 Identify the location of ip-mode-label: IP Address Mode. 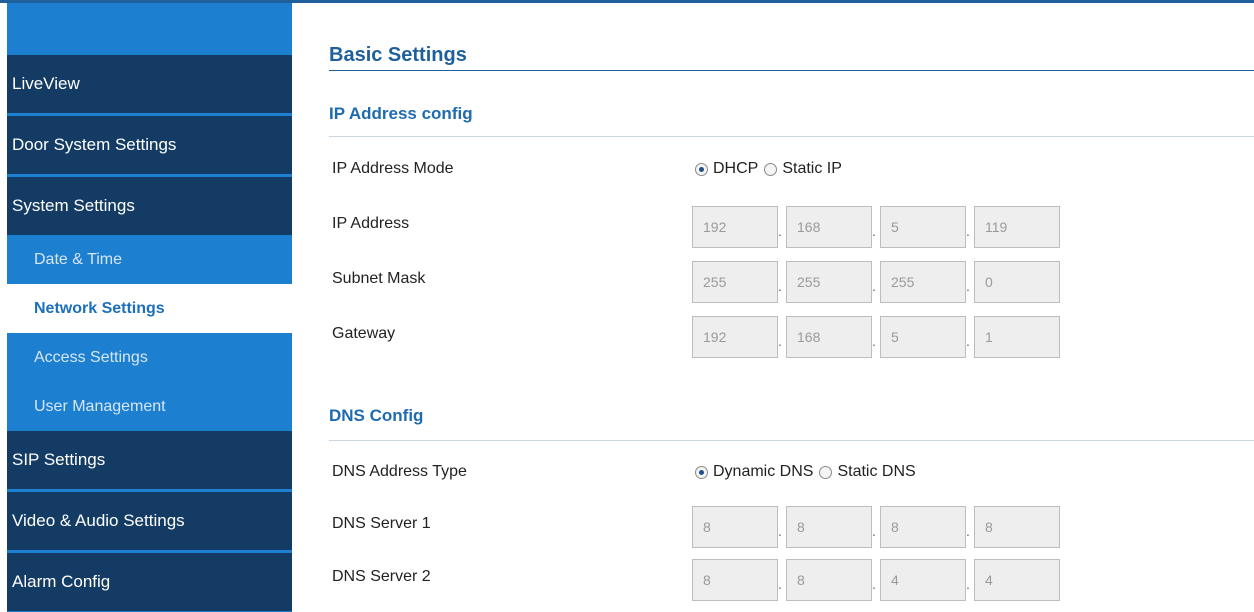
(393, 168).